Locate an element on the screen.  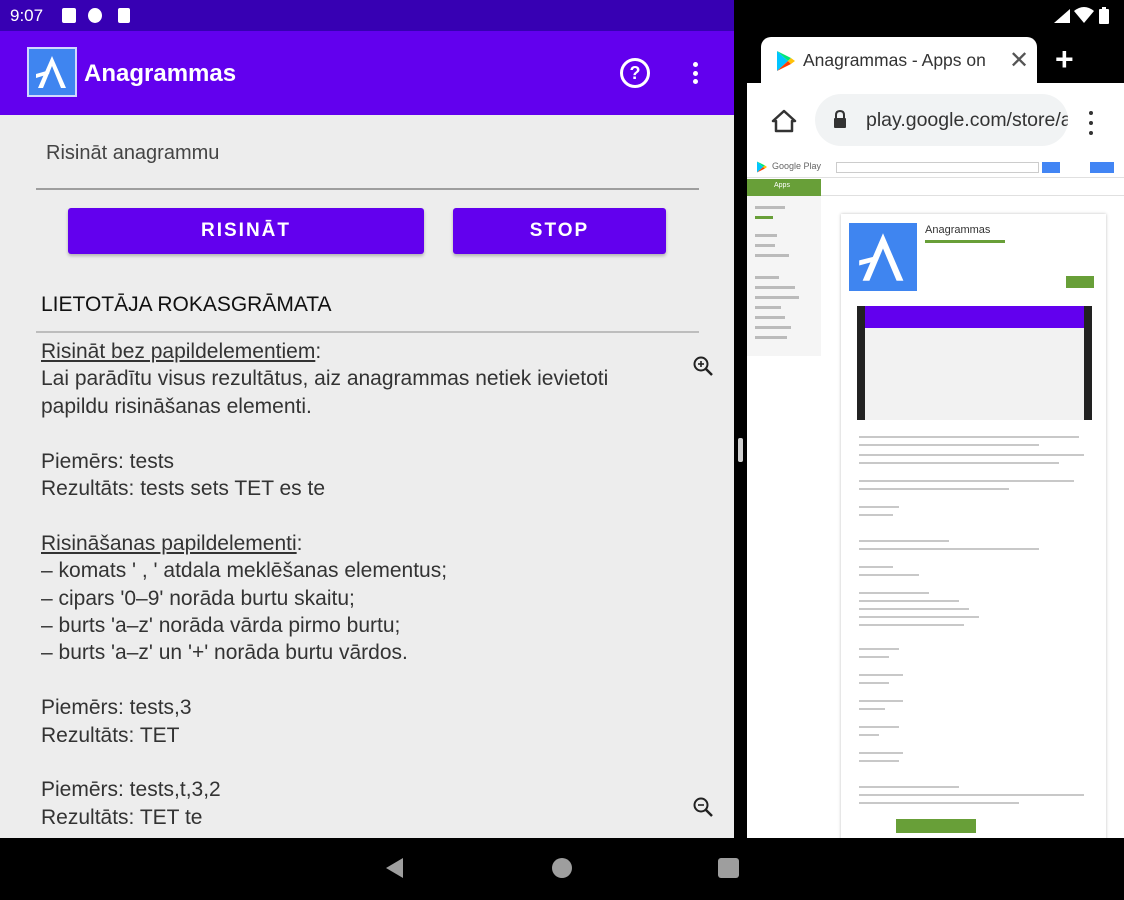
zoom-out-icon is located at coordinates (703, 807).